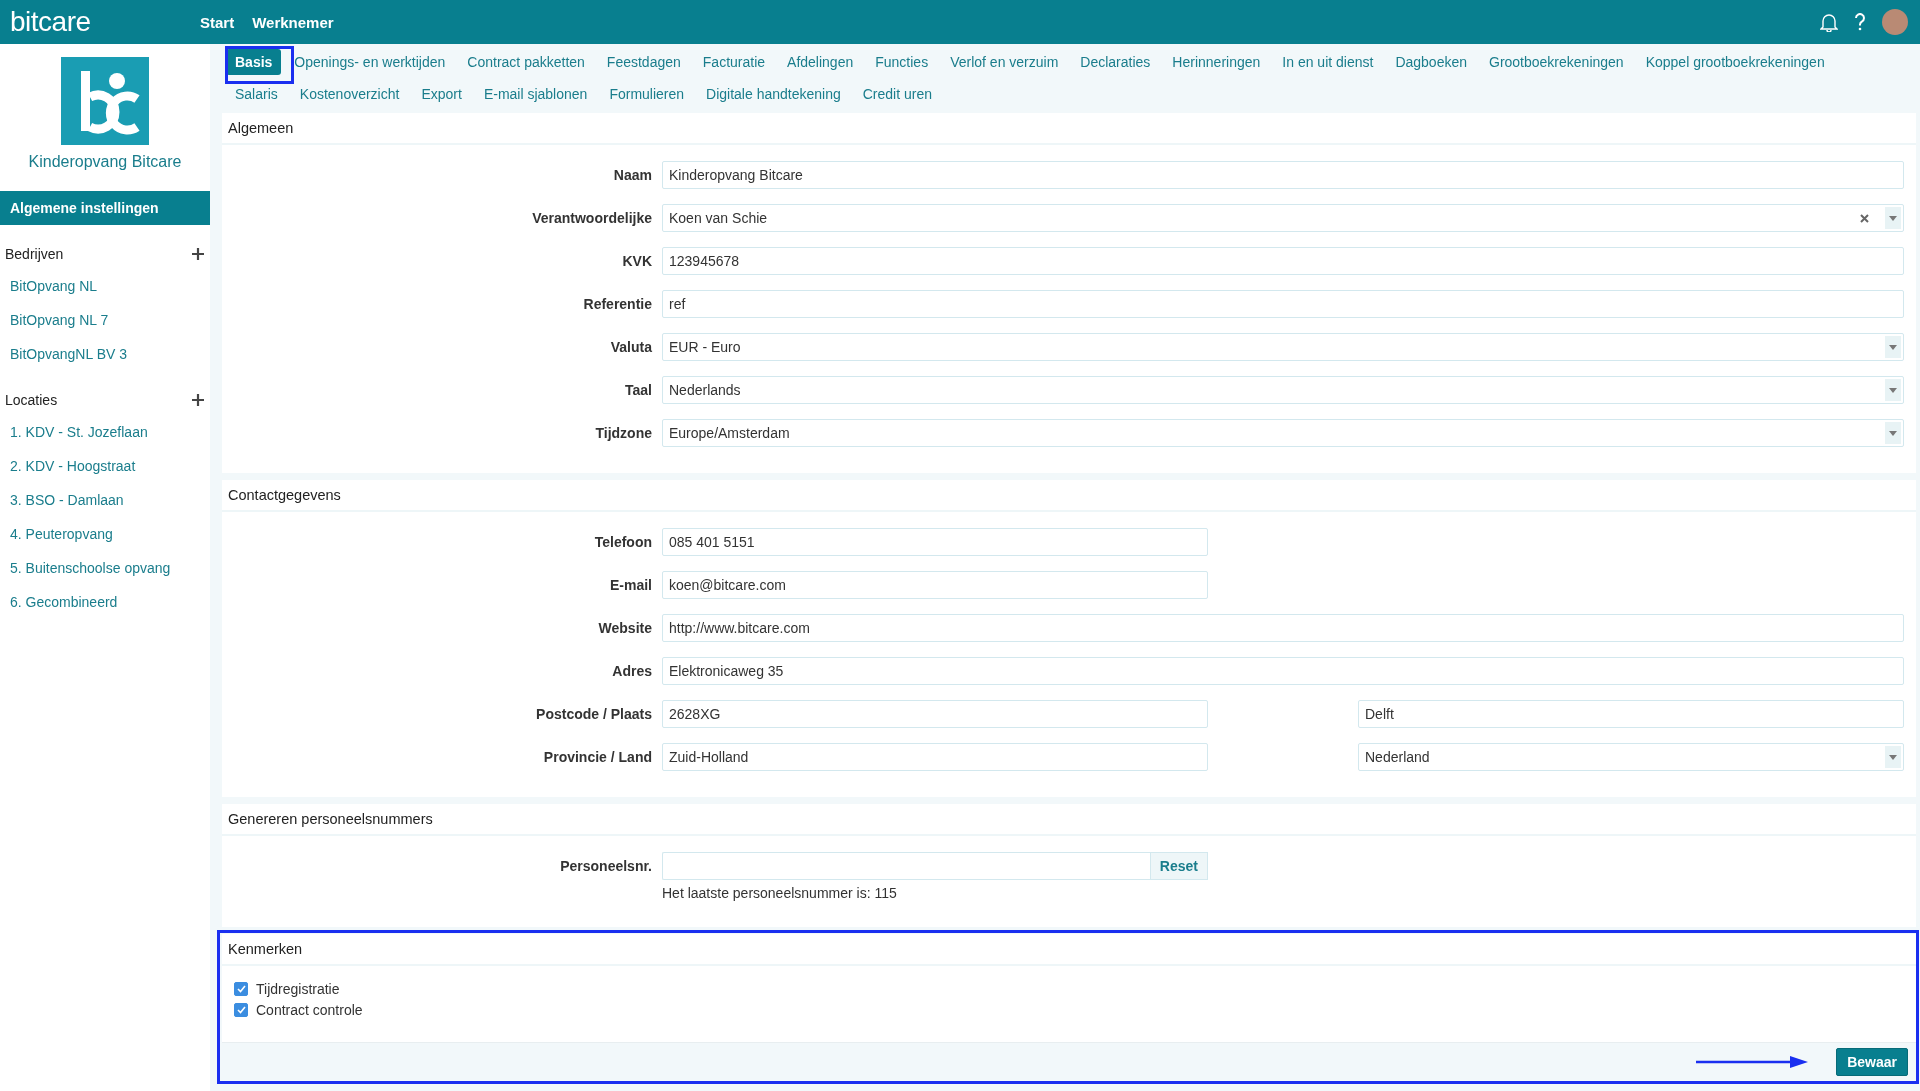 This screenshot has height=1091, width=1920. I want to click on select-field: Nederlands, so click(1283, 390).